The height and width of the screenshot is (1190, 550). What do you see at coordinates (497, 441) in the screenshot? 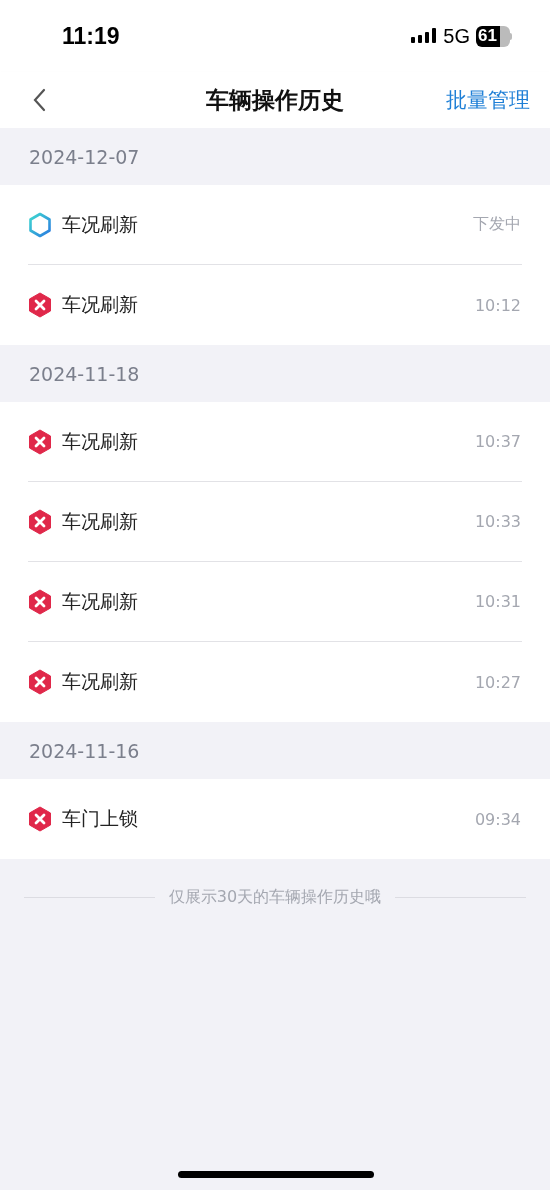
I see `operation-time: 10:37` at bounding box center [497, 441].